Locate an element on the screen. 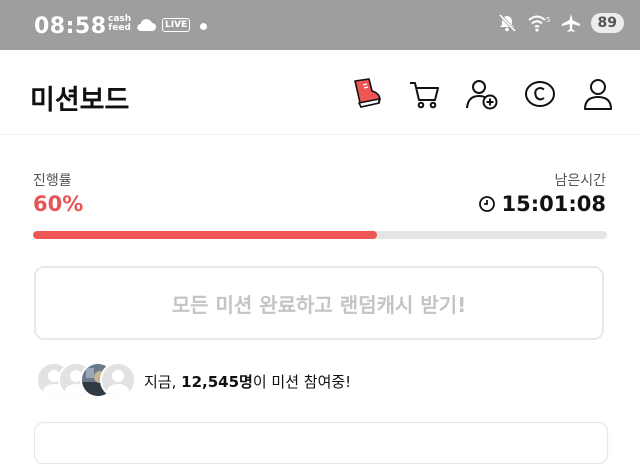  header-actions is located at coordinates (482, 94).